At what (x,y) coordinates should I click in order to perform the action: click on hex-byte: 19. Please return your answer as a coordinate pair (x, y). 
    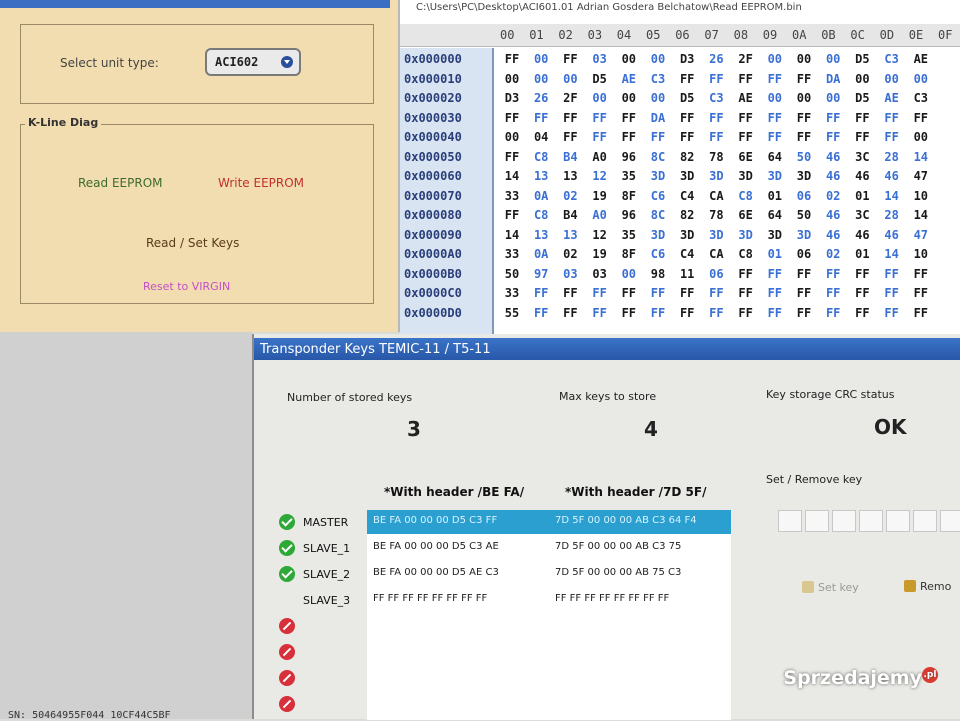
    Looking at the image, I should click on (600, 196).